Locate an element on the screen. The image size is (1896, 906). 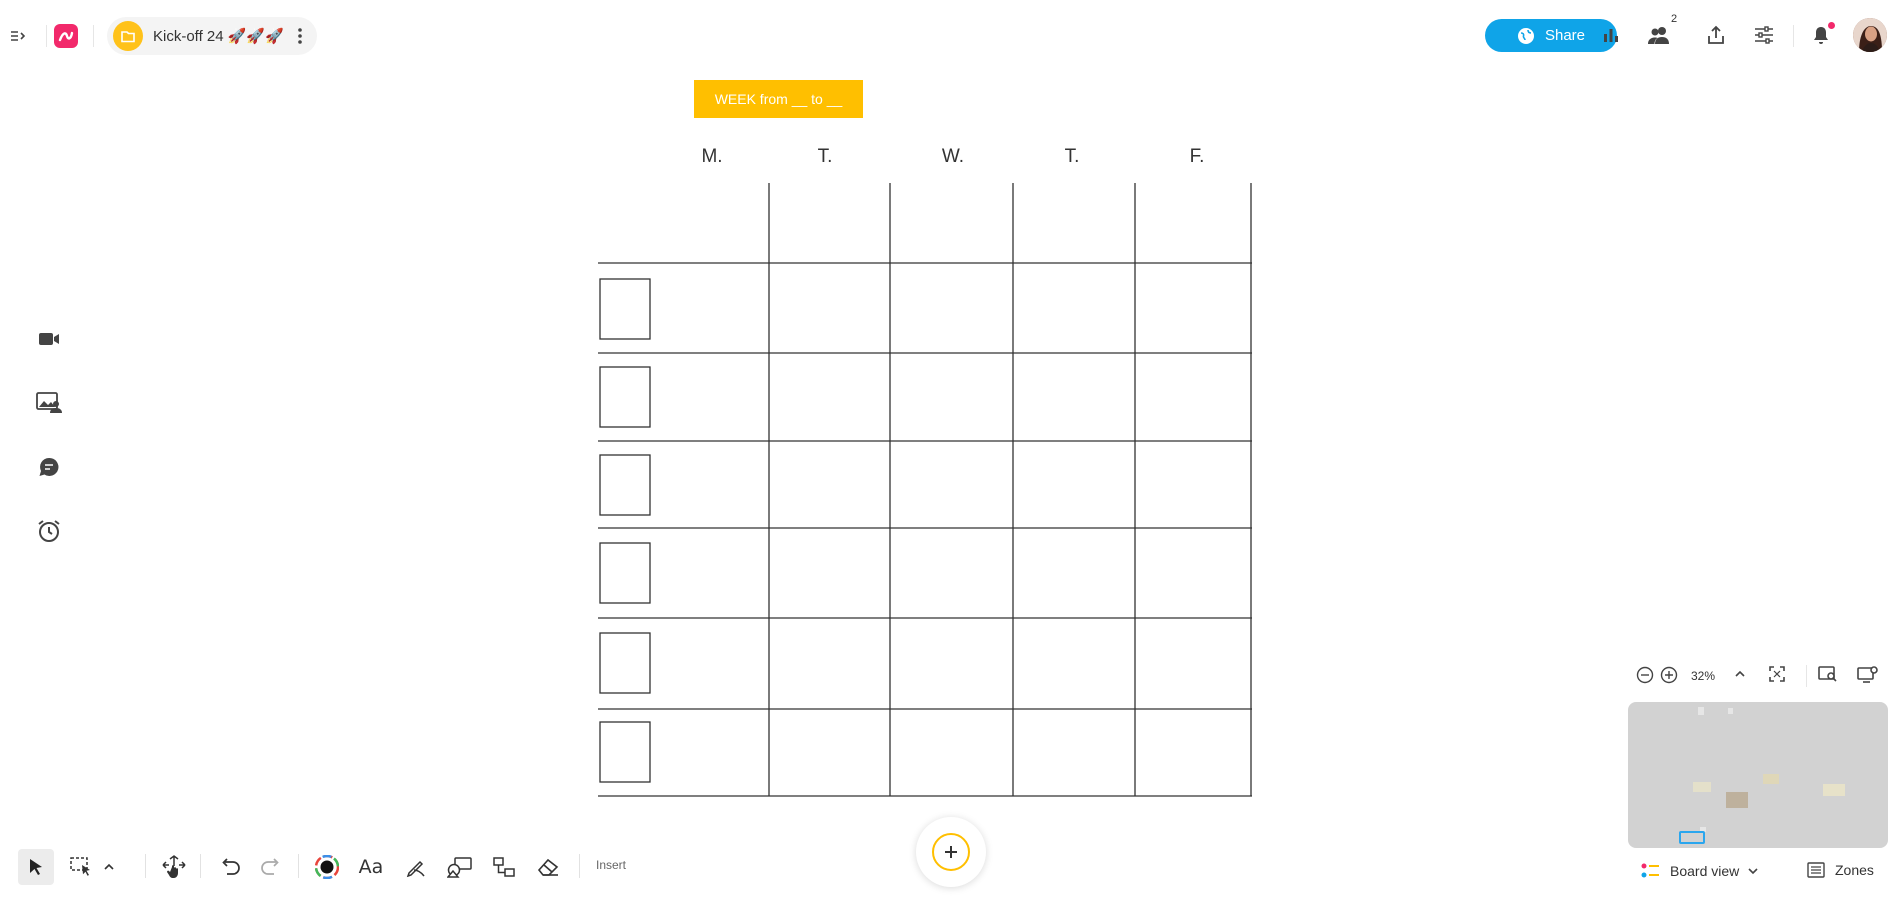
app-logo is located at coordinates (66, 36).